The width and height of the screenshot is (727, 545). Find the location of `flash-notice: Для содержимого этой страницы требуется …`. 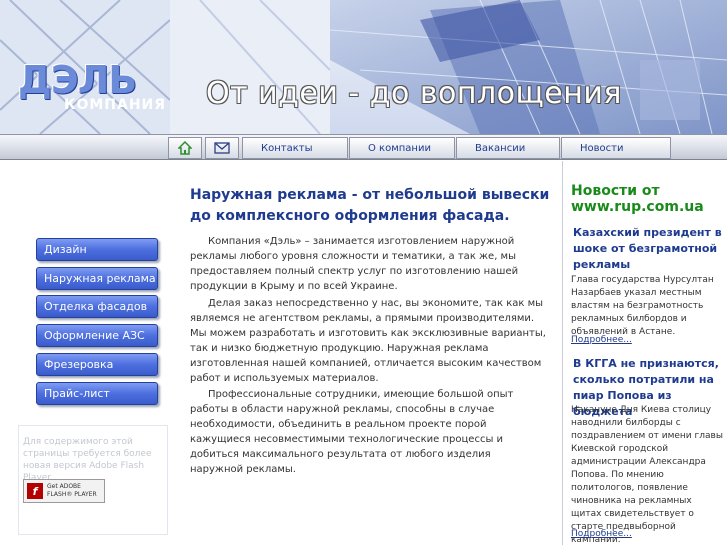

flash-notice: Для содержимого этой страницы требуется … is located at coordinates (87, 460).